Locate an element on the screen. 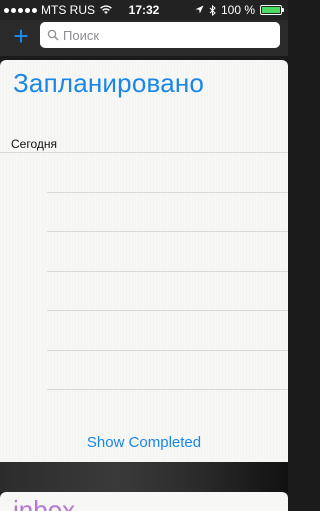  battery-percent: 100 % is located at coordinates (237, 10).